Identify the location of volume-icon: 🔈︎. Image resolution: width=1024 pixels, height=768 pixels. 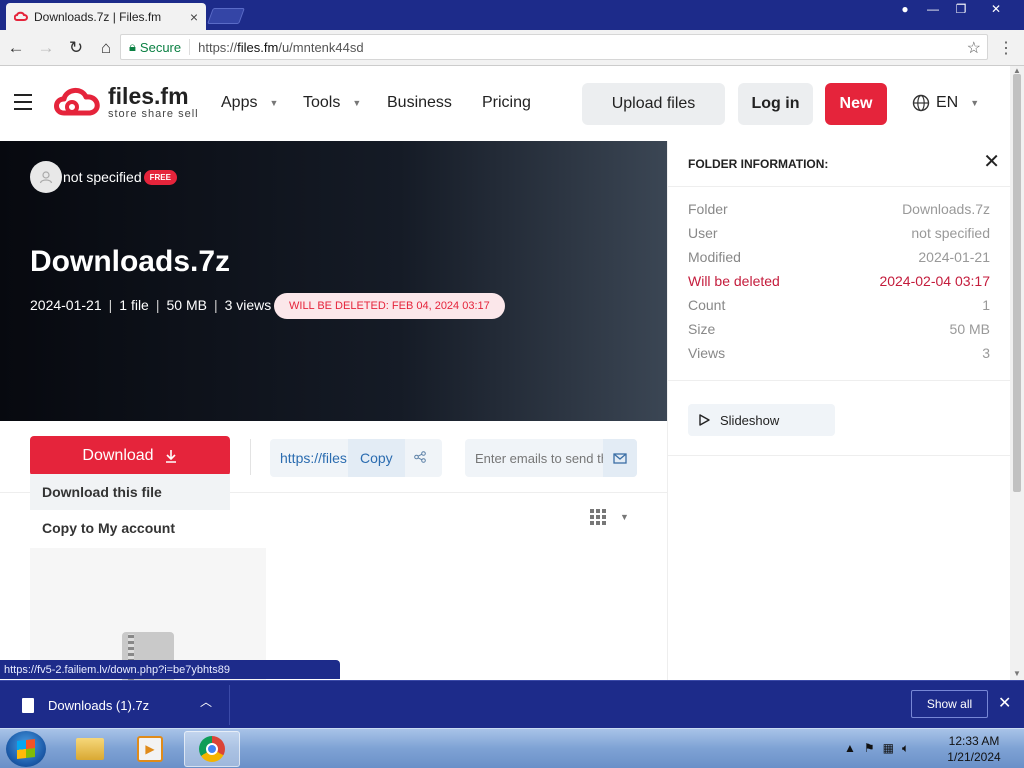
(905, 748).